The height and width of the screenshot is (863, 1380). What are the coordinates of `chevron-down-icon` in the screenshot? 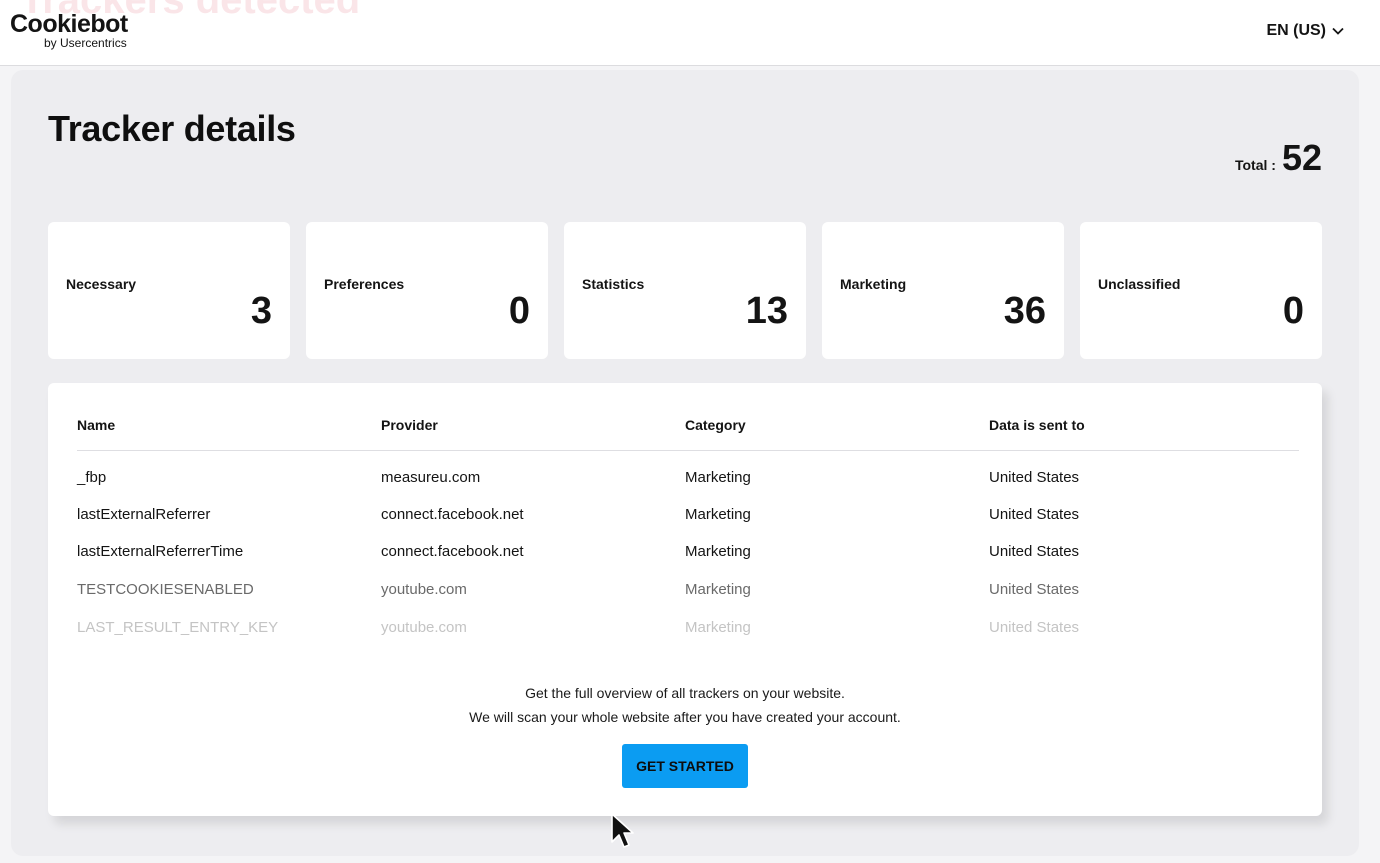 It's located at (1338, 31).